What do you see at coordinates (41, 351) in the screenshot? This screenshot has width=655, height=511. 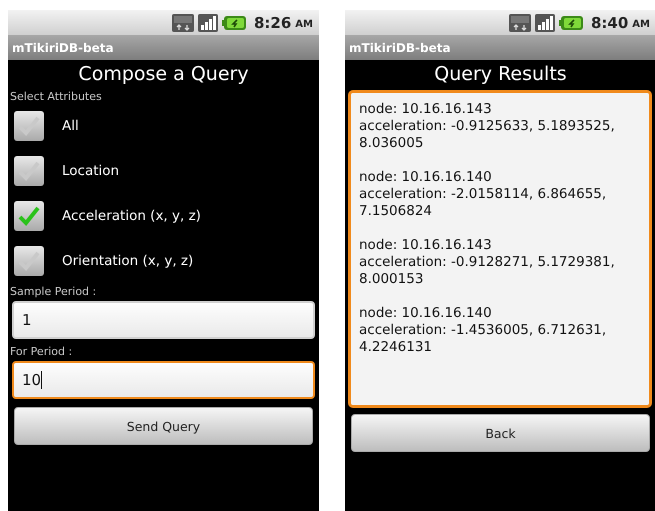 I see `field-label: For Period :` at bounding box center [41, 351].